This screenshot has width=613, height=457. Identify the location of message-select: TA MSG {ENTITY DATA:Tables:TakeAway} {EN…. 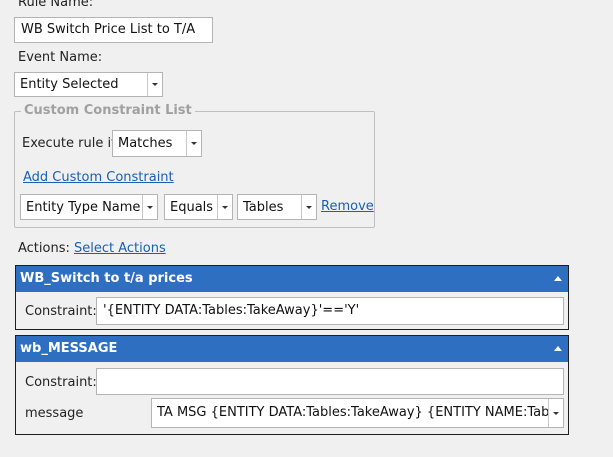
(357, 413).